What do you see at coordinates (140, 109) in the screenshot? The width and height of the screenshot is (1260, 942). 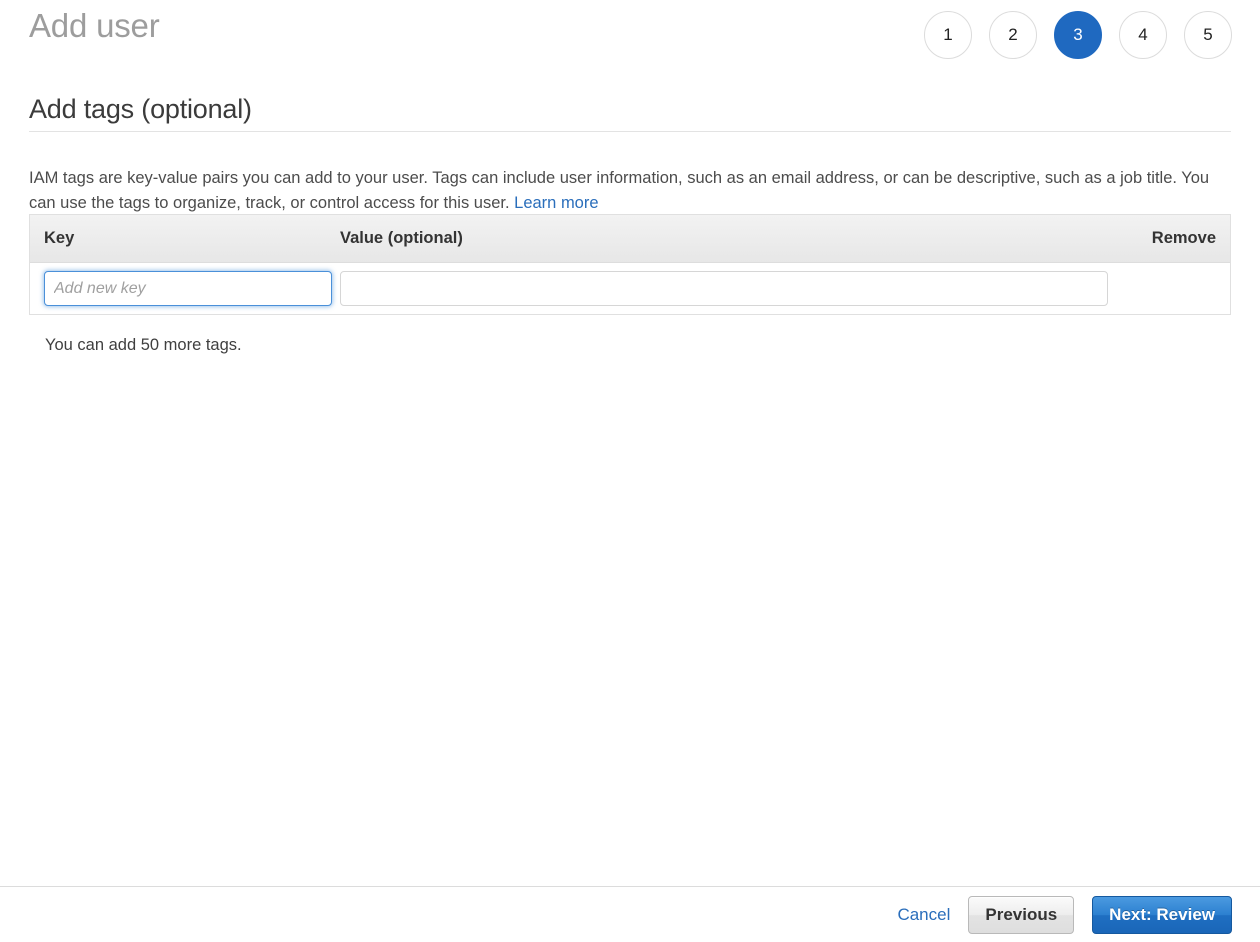 I see `section-title: Add tags (optional)` at bounding box center [140, 109].